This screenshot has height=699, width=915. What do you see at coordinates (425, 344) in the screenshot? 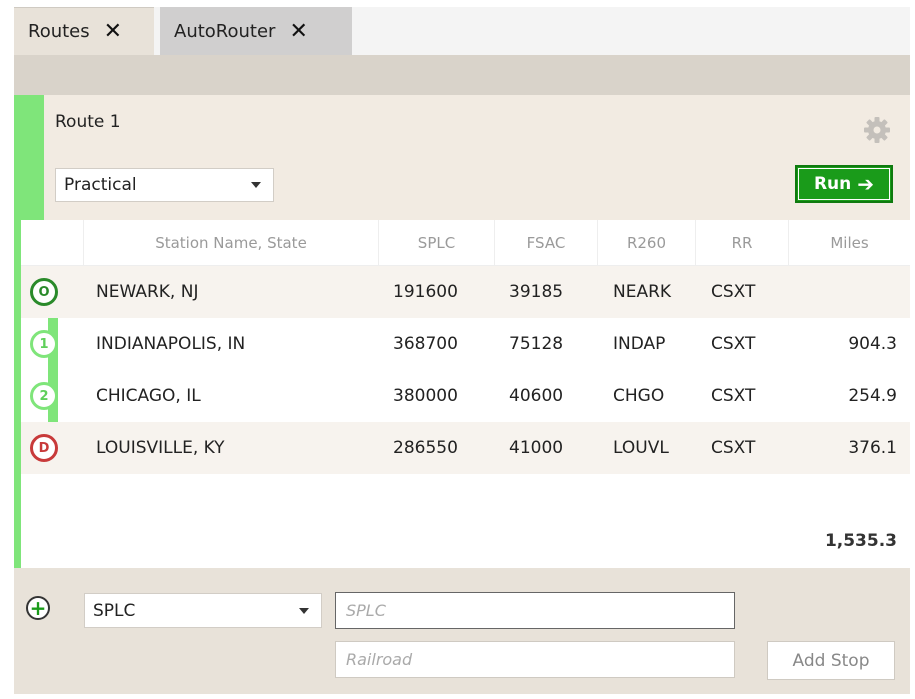
I see `splc-value: 368700` at bounding box center [425, 344].